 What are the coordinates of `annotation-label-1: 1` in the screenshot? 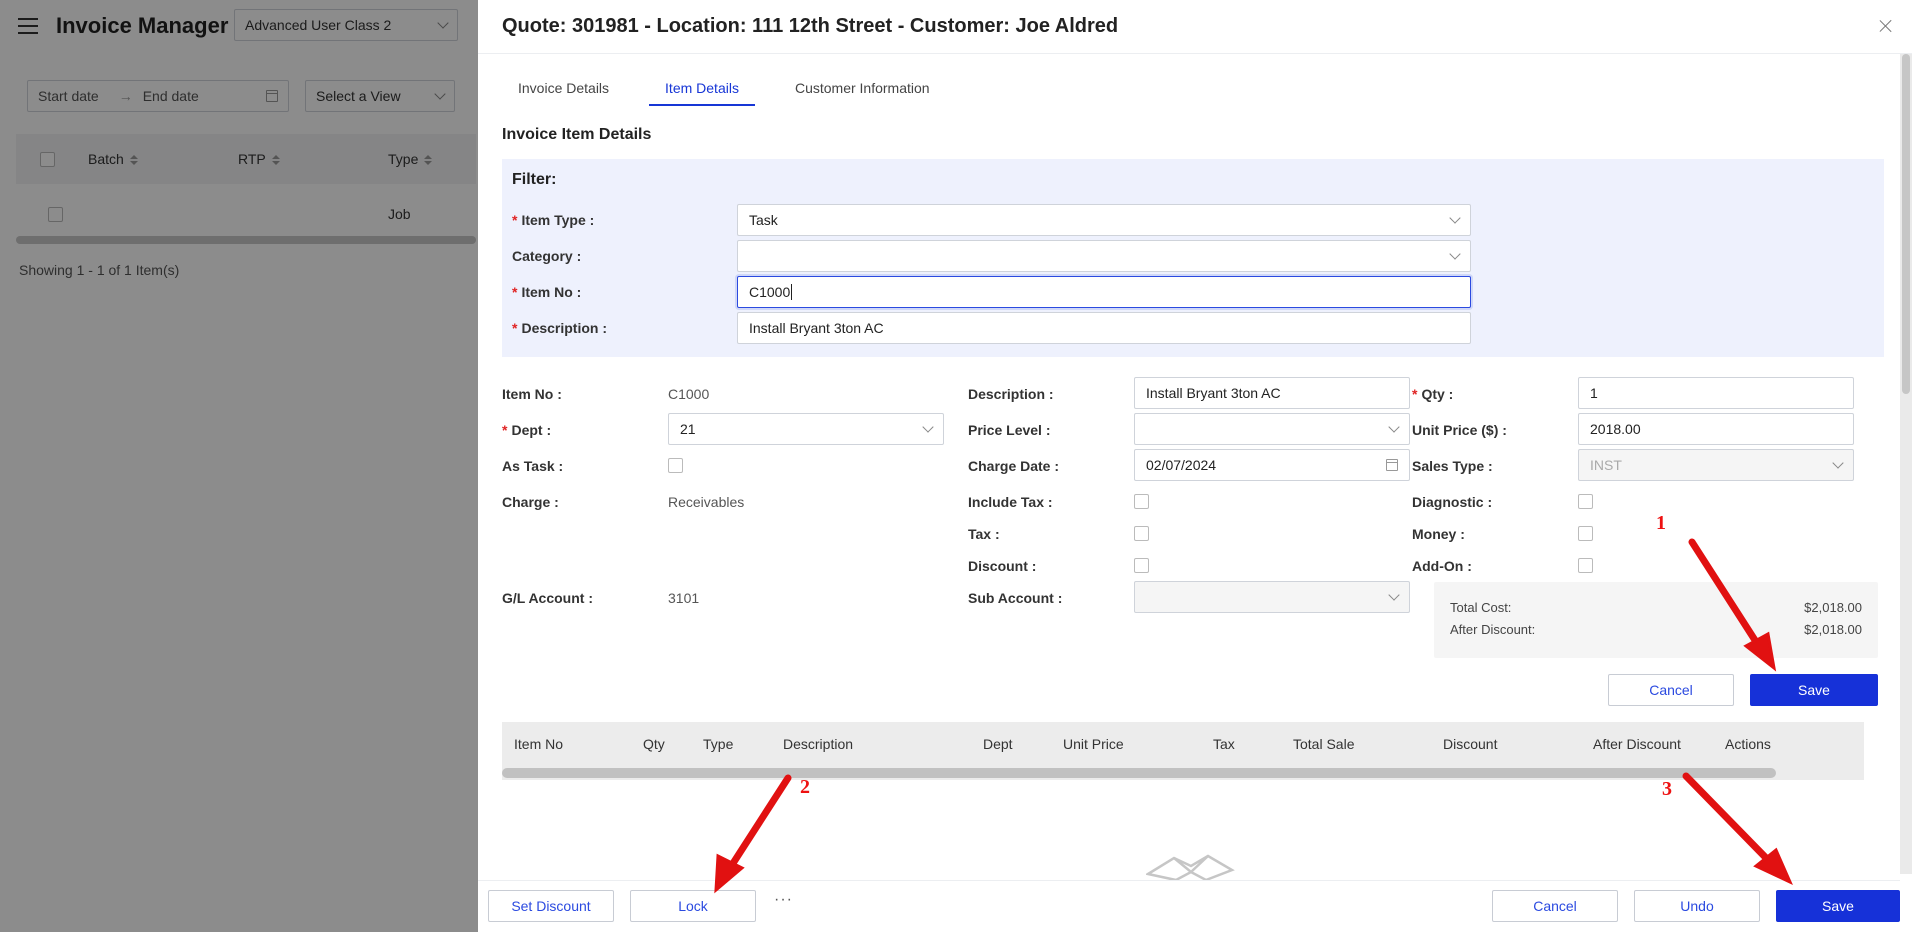 It's located at (1661, 523).